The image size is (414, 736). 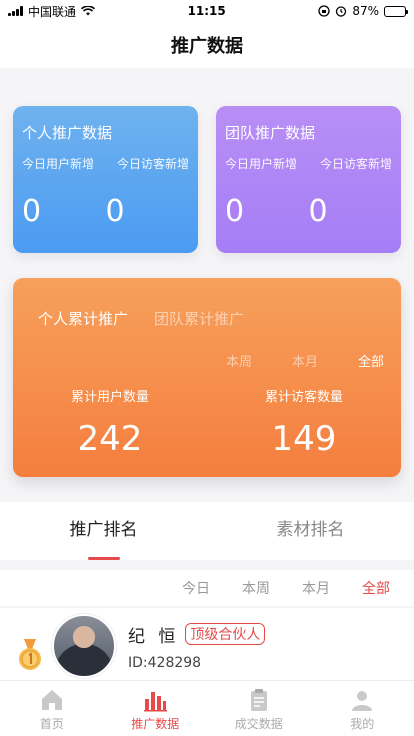 I want to click on tab-promotion-data: 推广数据, so click(x=156, y=708).